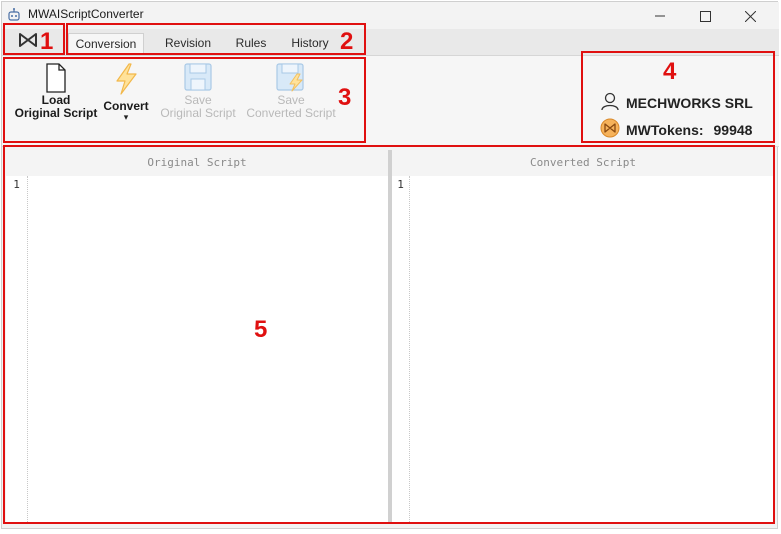 This screenshot has width=781, height=534. What do you see at coordinates (345, 97) in the screenshot?
I see `annotation-number-3: 3` at bounding box center [345, 97].